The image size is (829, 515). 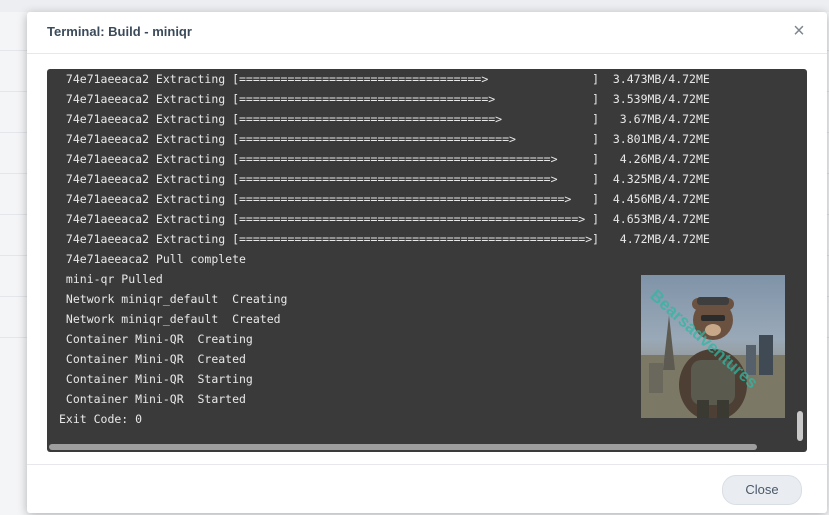 I want to click on bear-illustration: Bearsadventures, so click(x=713, y=352).